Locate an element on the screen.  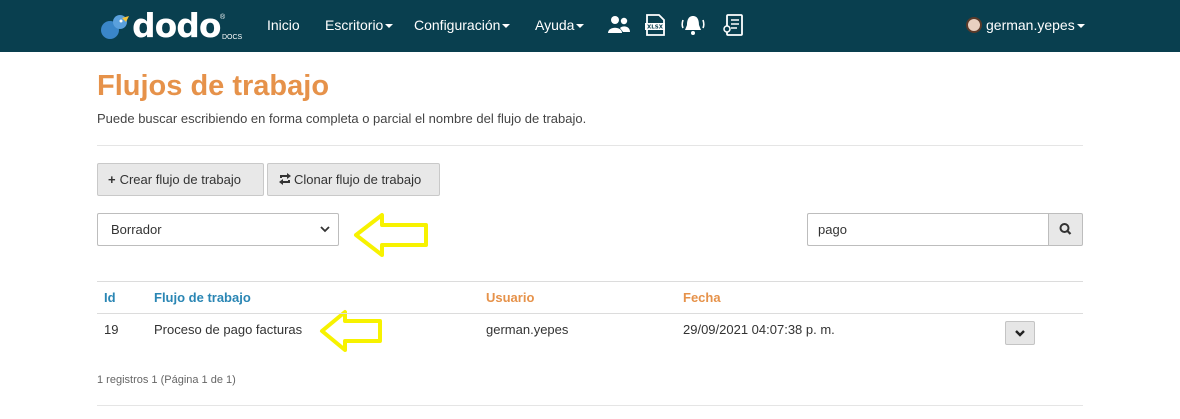
nav-escritorio: Escritorio is located at coordinates (359, 25).